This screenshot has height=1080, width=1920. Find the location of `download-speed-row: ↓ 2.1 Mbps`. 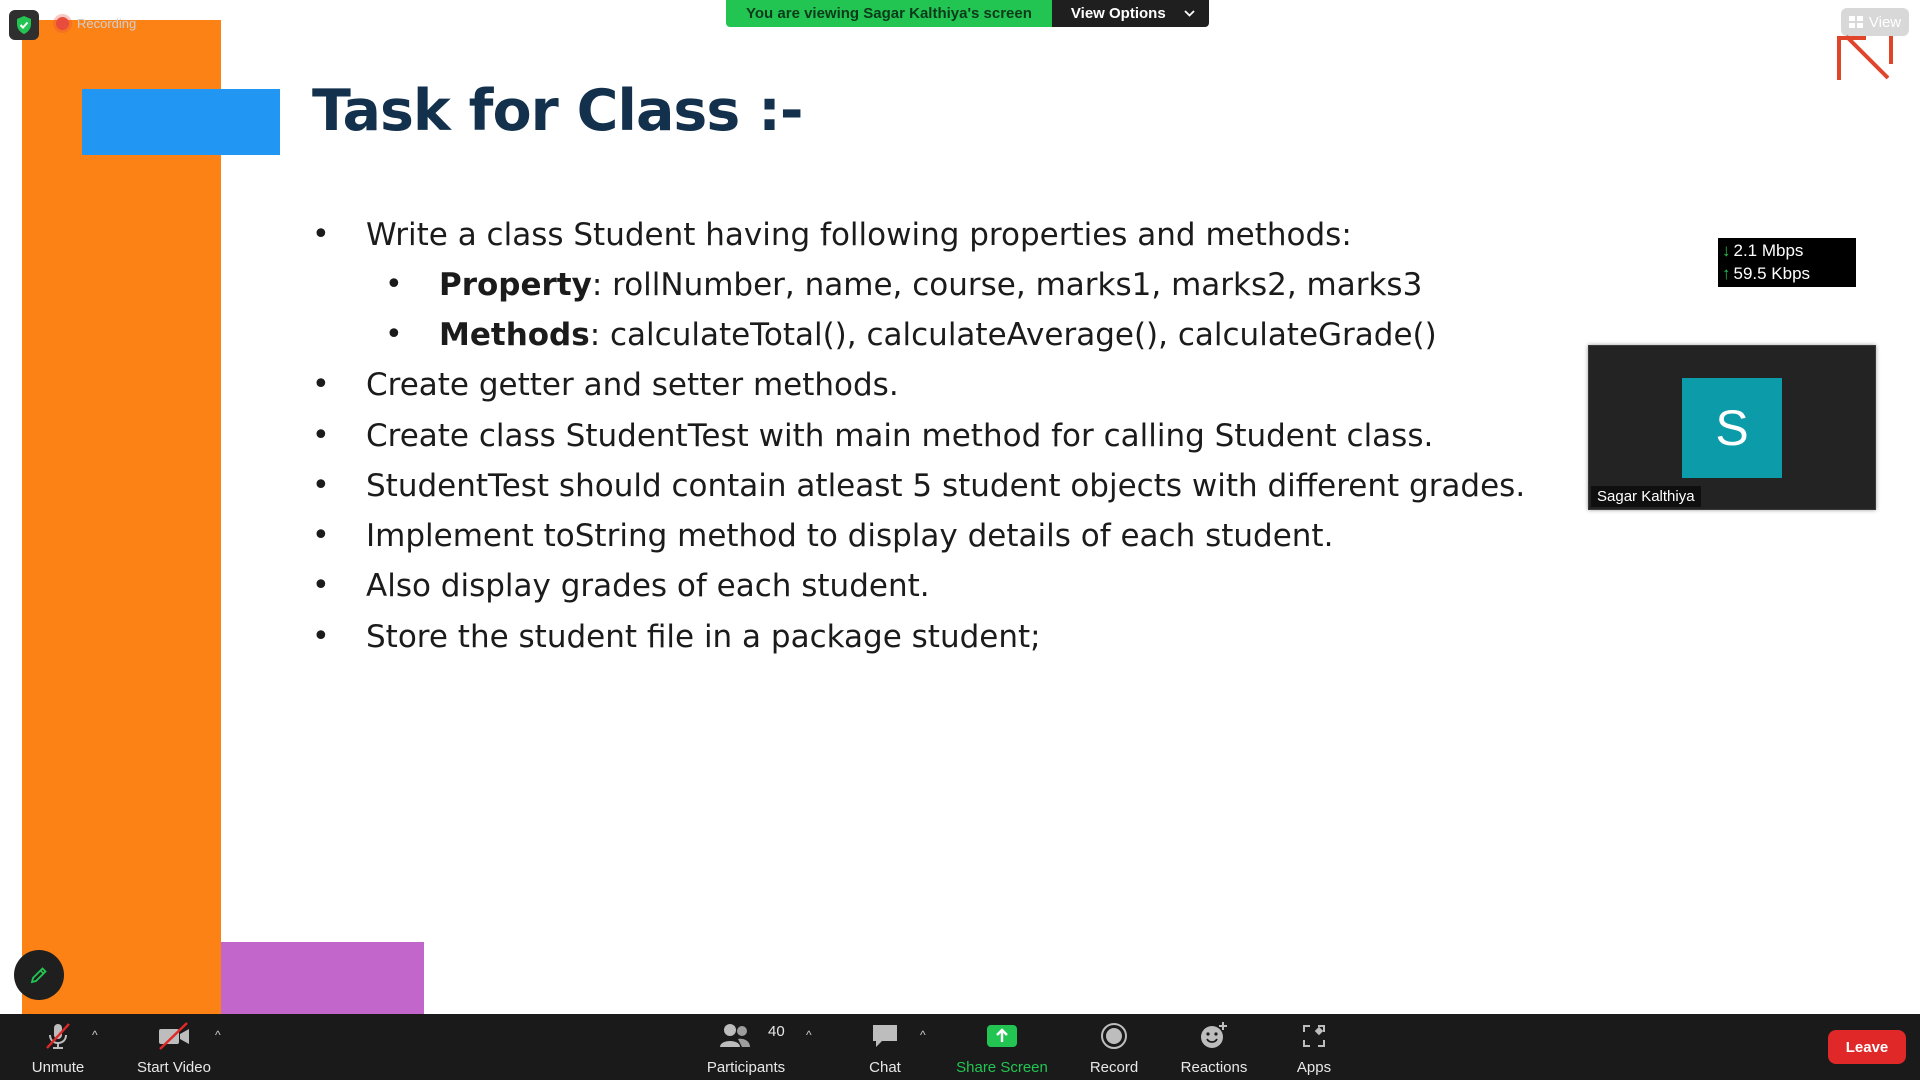

download-speed-row: ↓ 2.1 Mbps is located at coordinates (1789, 250).